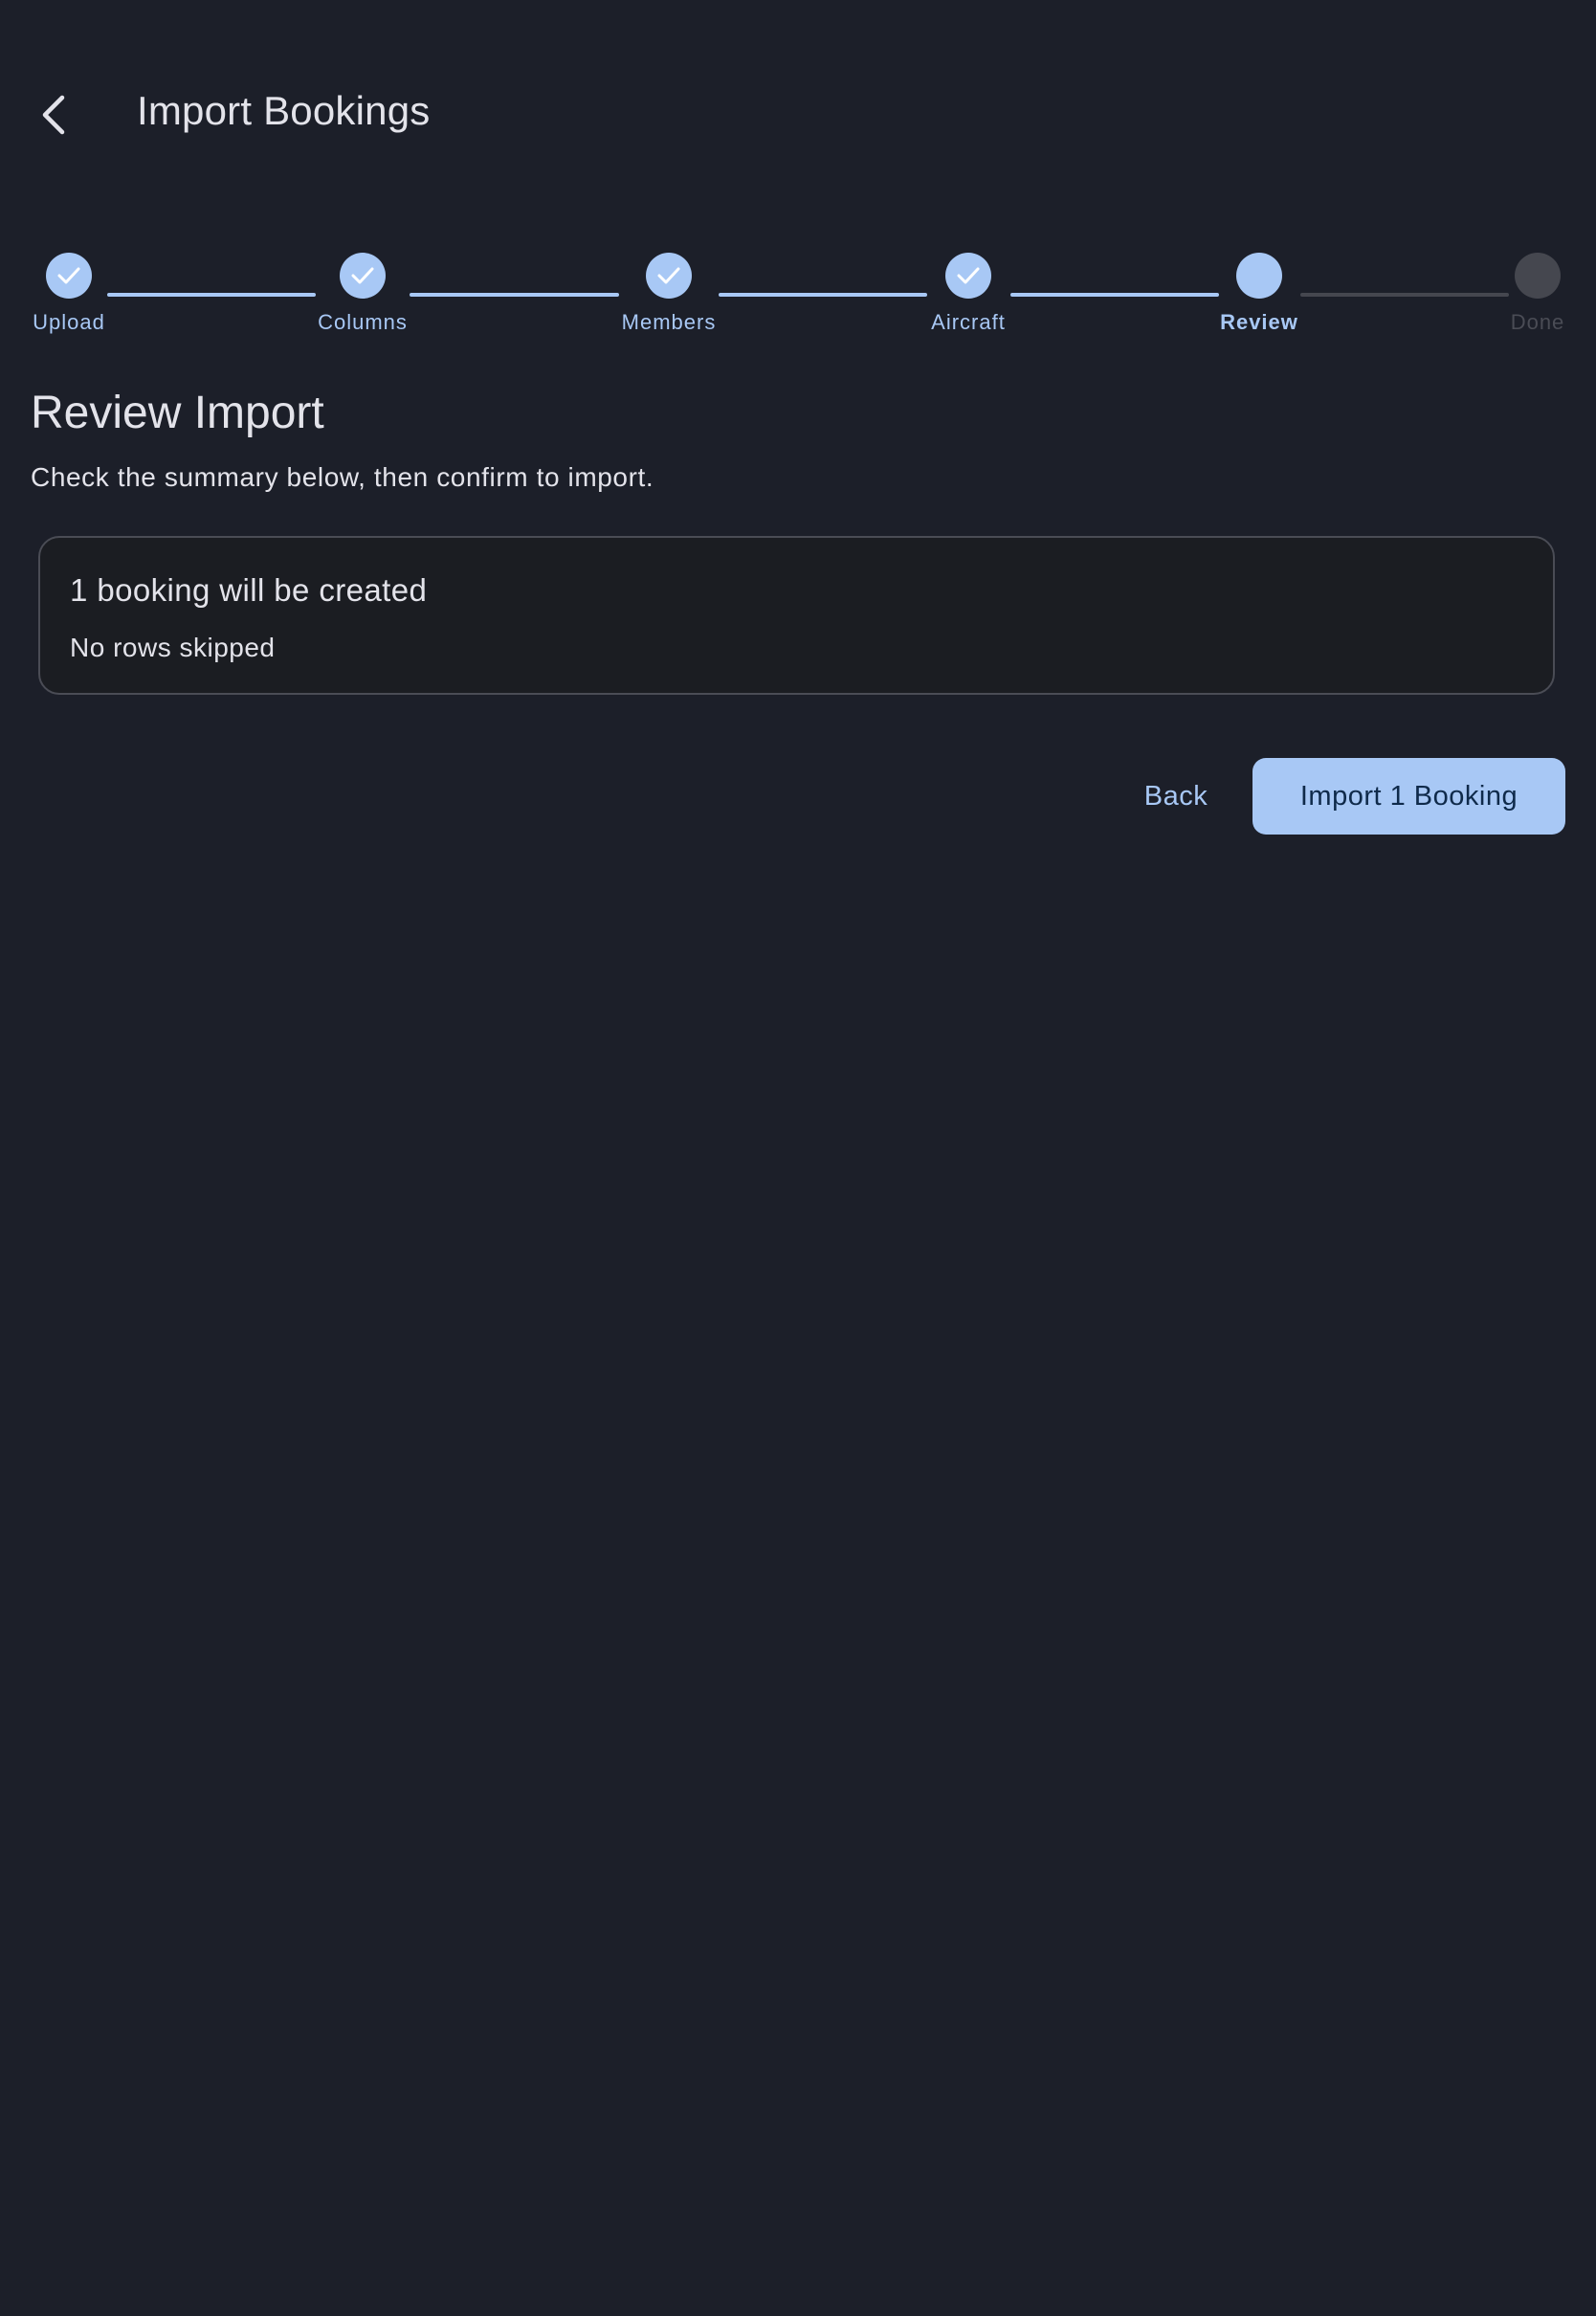  Describe the element at coordinates (363, 322) in the screenshot. I see `step-label: Columns` at that location.